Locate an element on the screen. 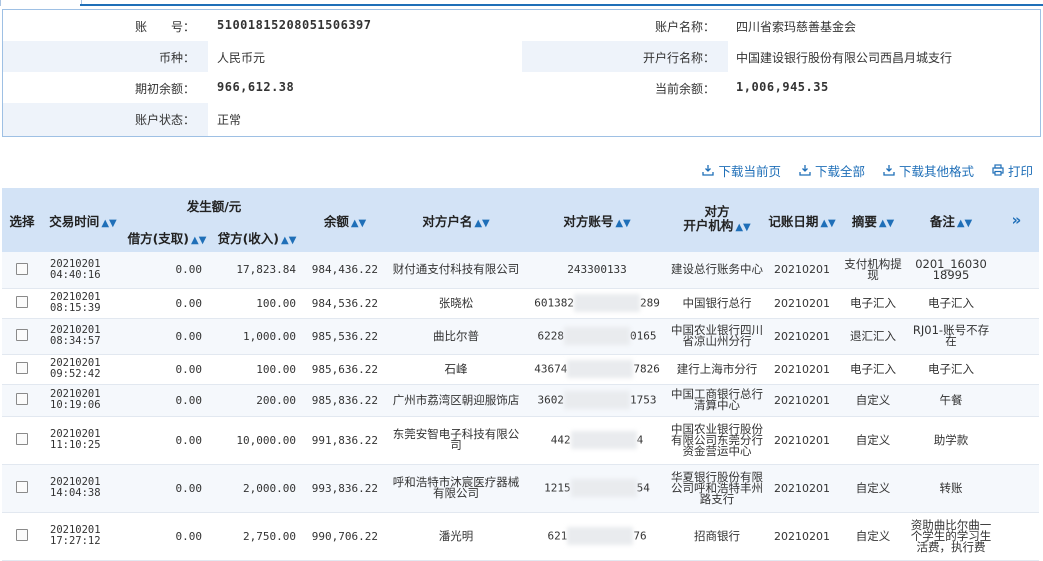 The image size is (1043, 561). trade-time: 20210201 11:10:25 is located at coordinates (83, 440).